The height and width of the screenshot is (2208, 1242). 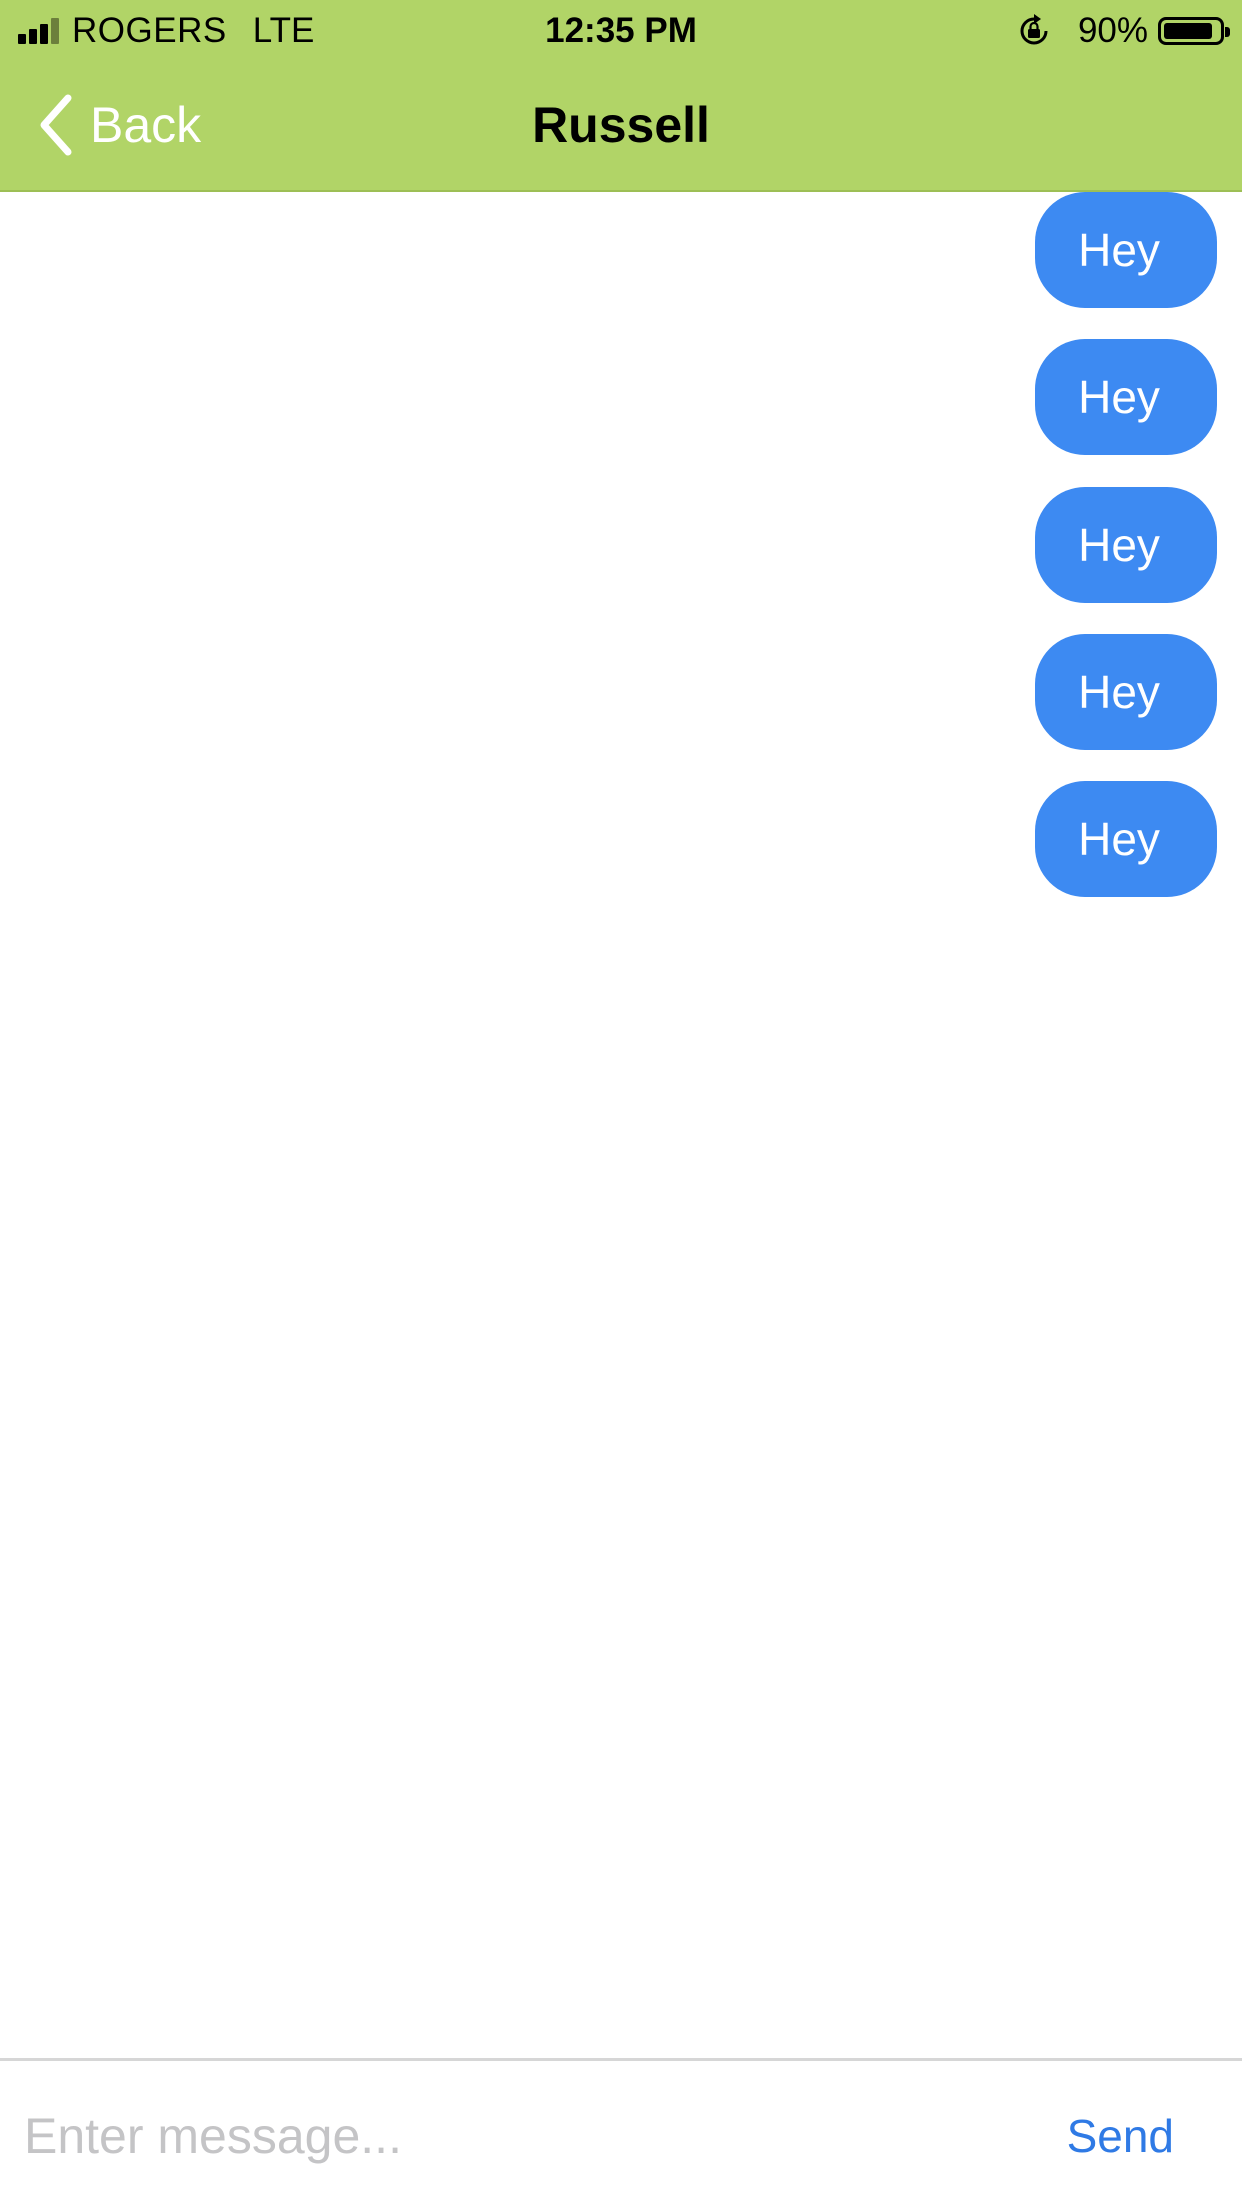 What do you see at coordinates (504, 2136) in the screenshot?
I see `message-input` at bounding box center [504, 2136].